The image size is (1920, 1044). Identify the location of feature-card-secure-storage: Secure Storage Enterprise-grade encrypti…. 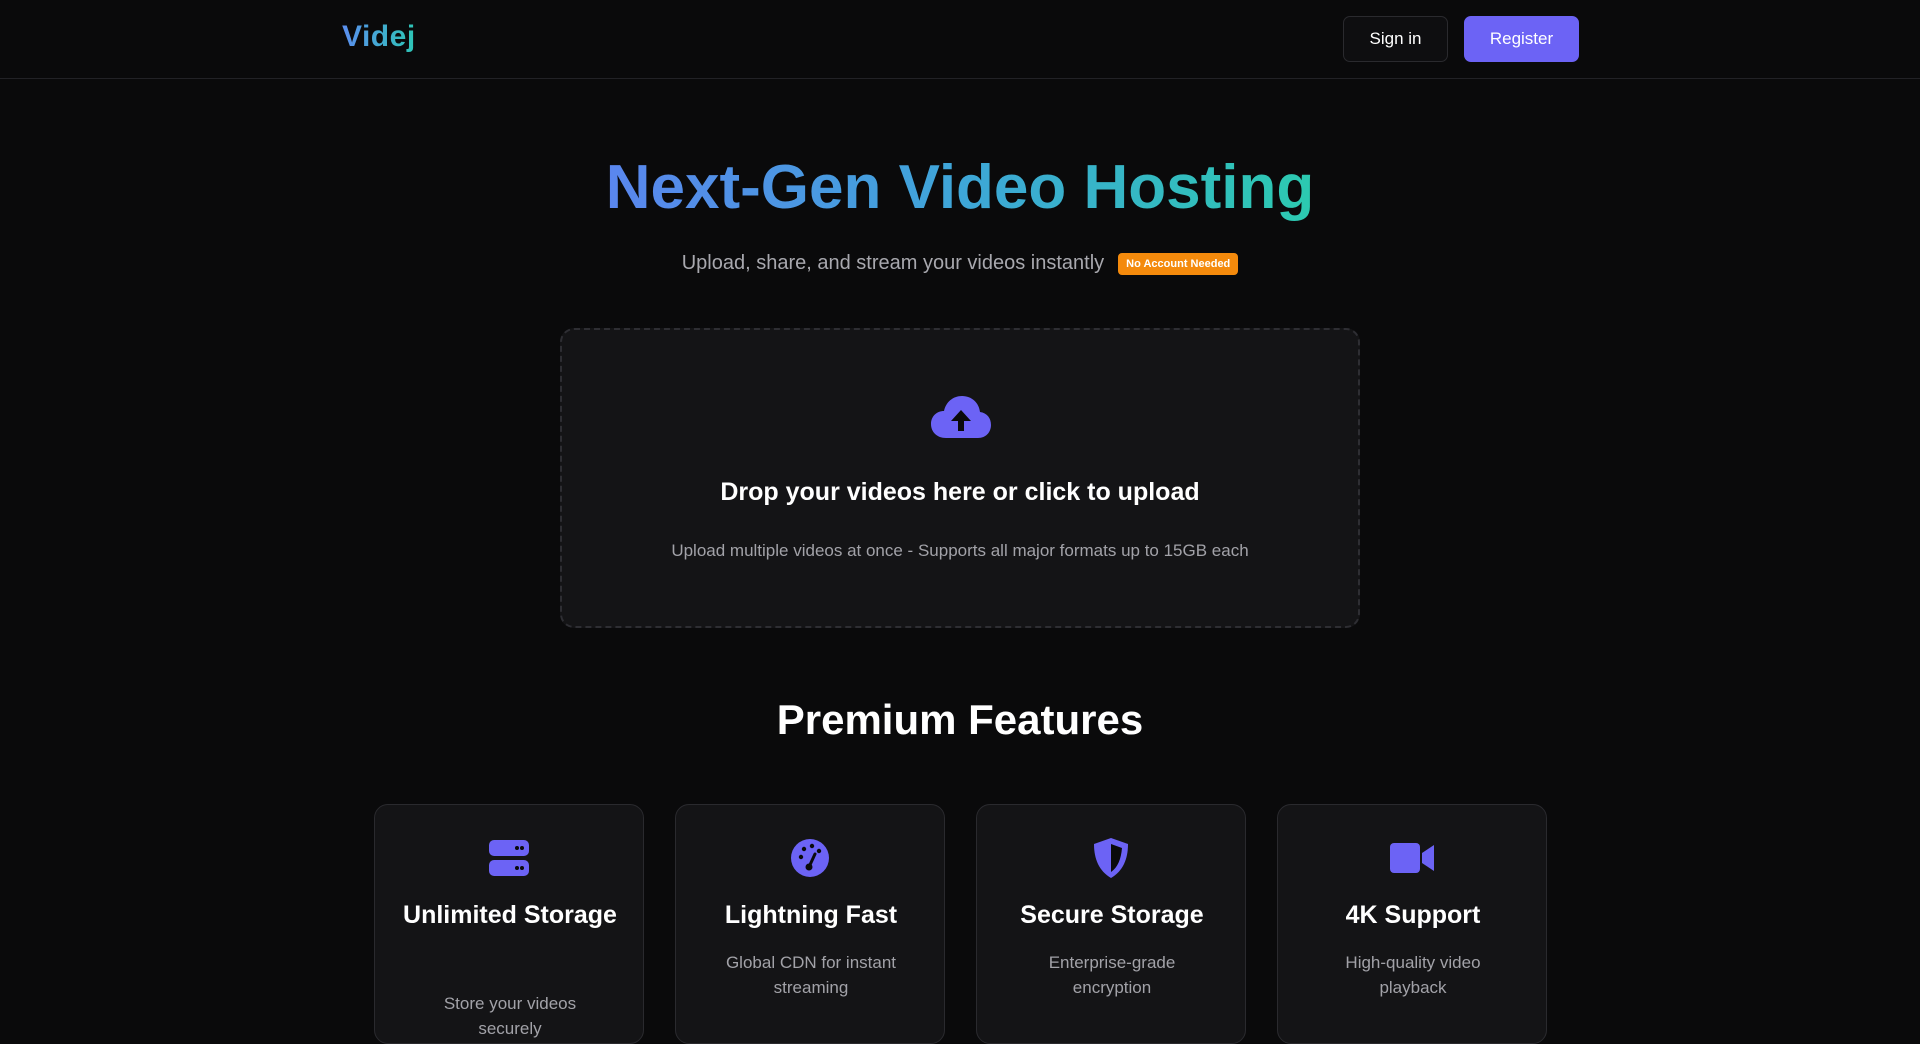
(1111, 924).